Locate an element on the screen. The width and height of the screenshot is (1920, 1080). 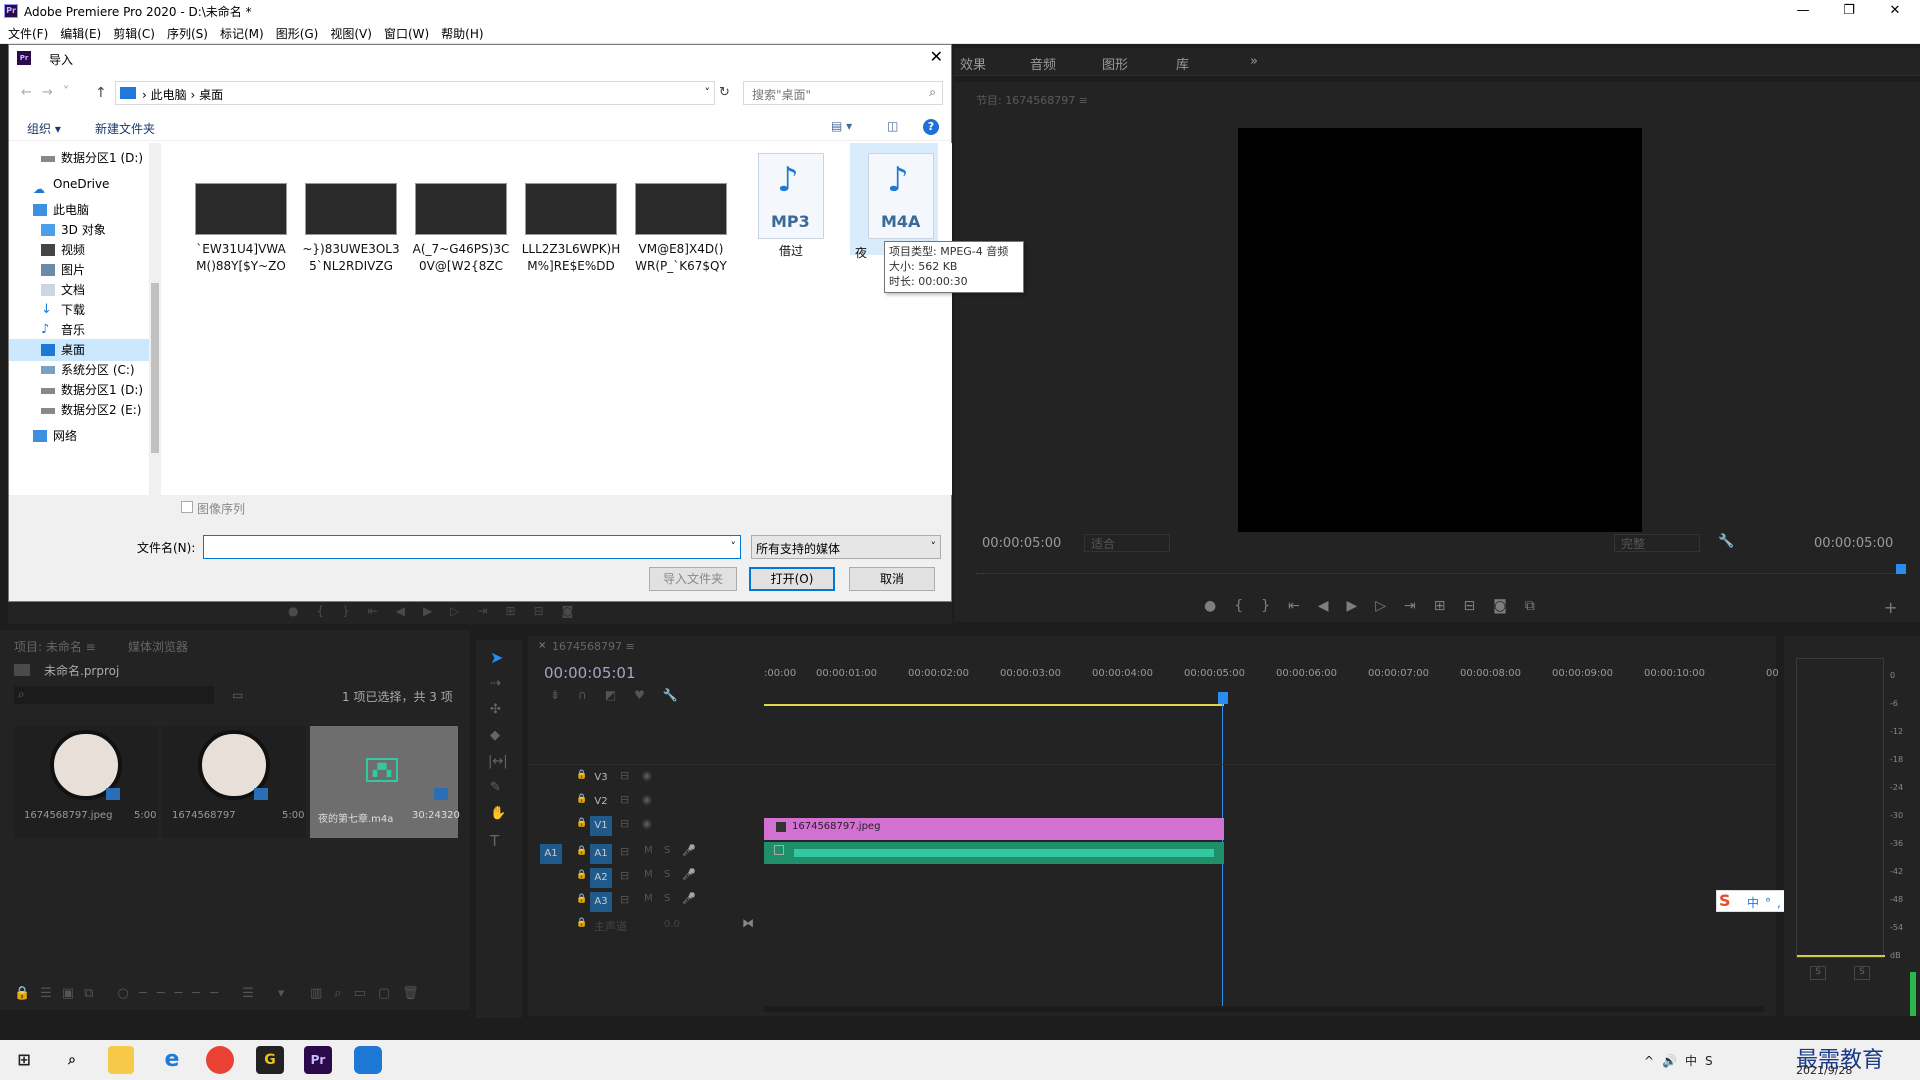
selection-tool-icon: ➤ is located at coordinates (496, 657).